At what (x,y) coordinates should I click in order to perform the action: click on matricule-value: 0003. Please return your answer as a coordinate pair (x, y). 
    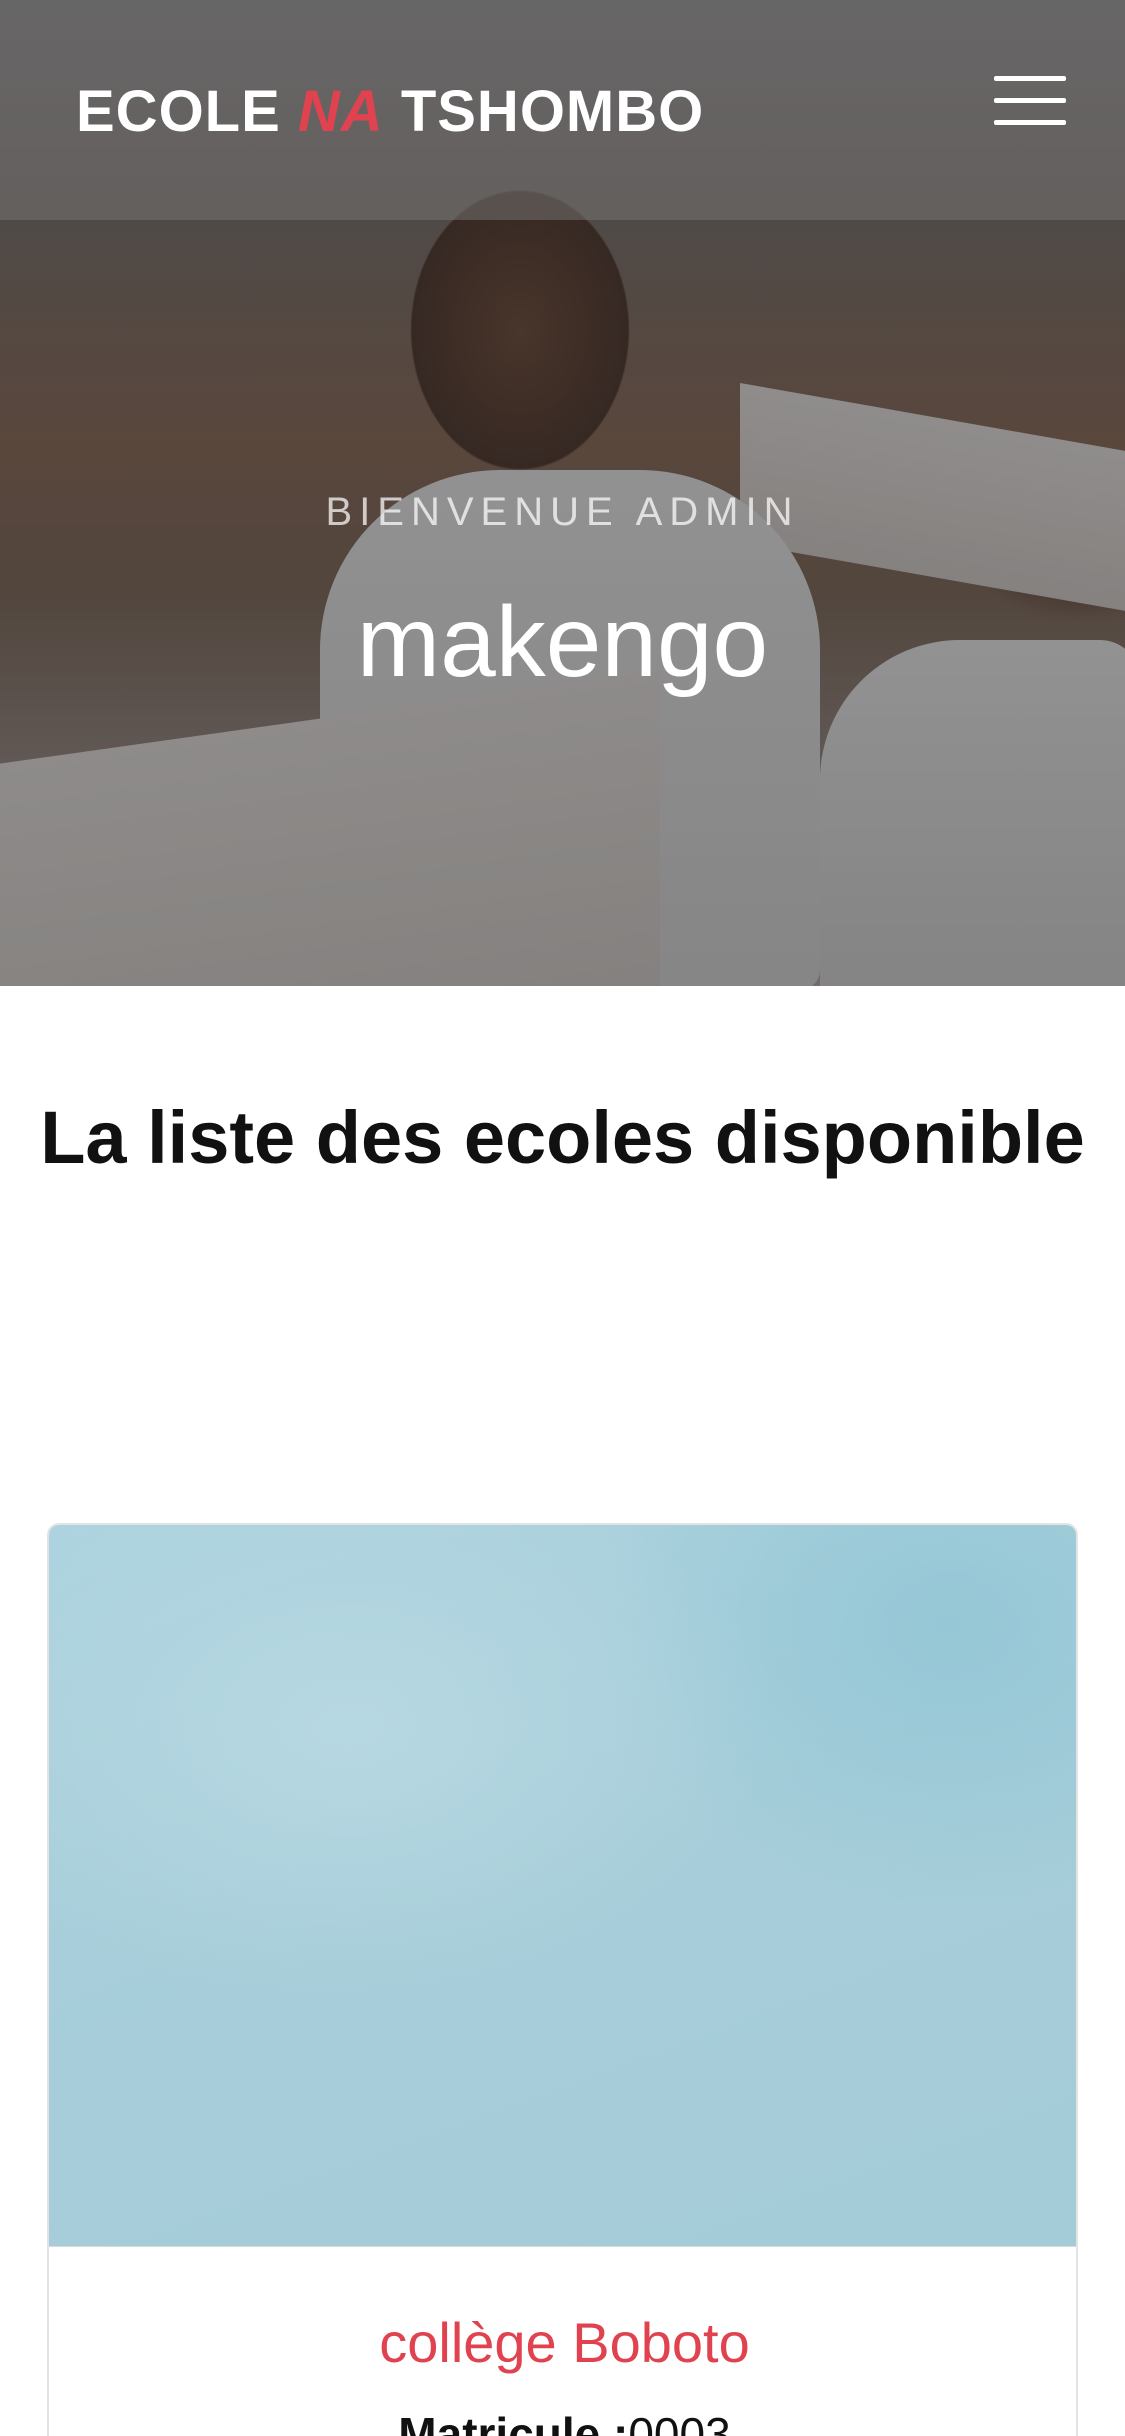
    Looking at the image, I should click on (679, 2422).